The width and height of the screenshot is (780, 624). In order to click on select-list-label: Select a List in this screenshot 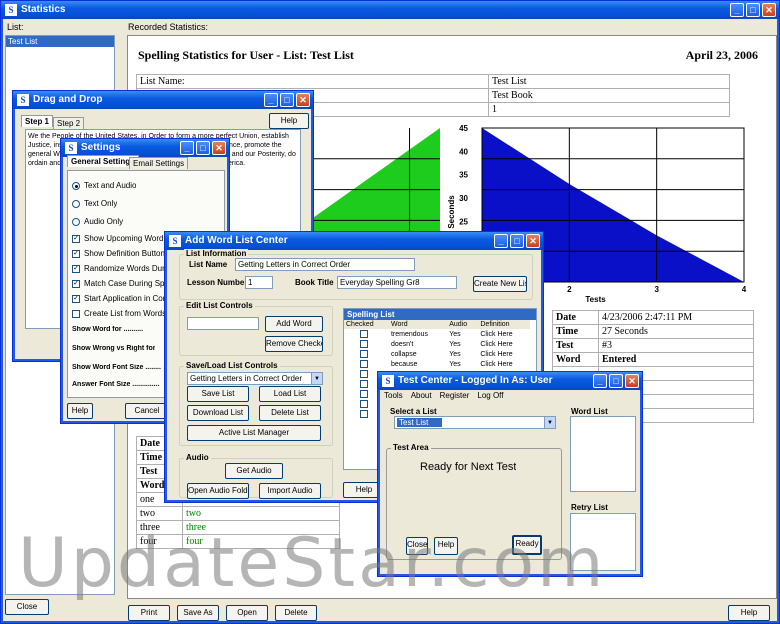, I will do `click(413, 411)`.